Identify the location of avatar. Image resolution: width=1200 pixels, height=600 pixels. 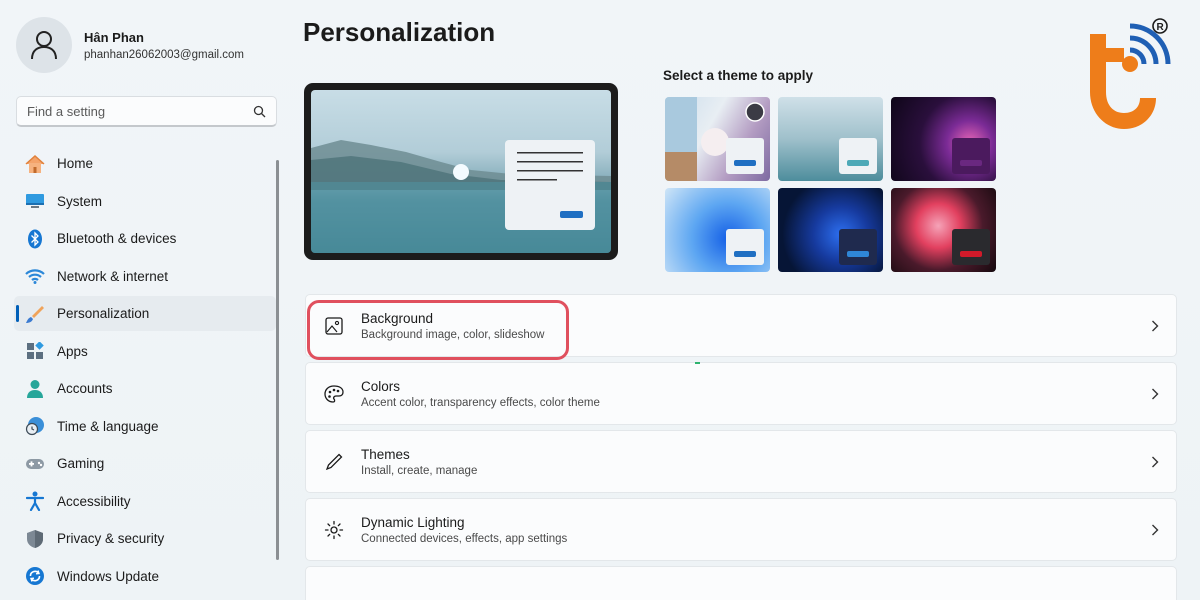
(44, 45).